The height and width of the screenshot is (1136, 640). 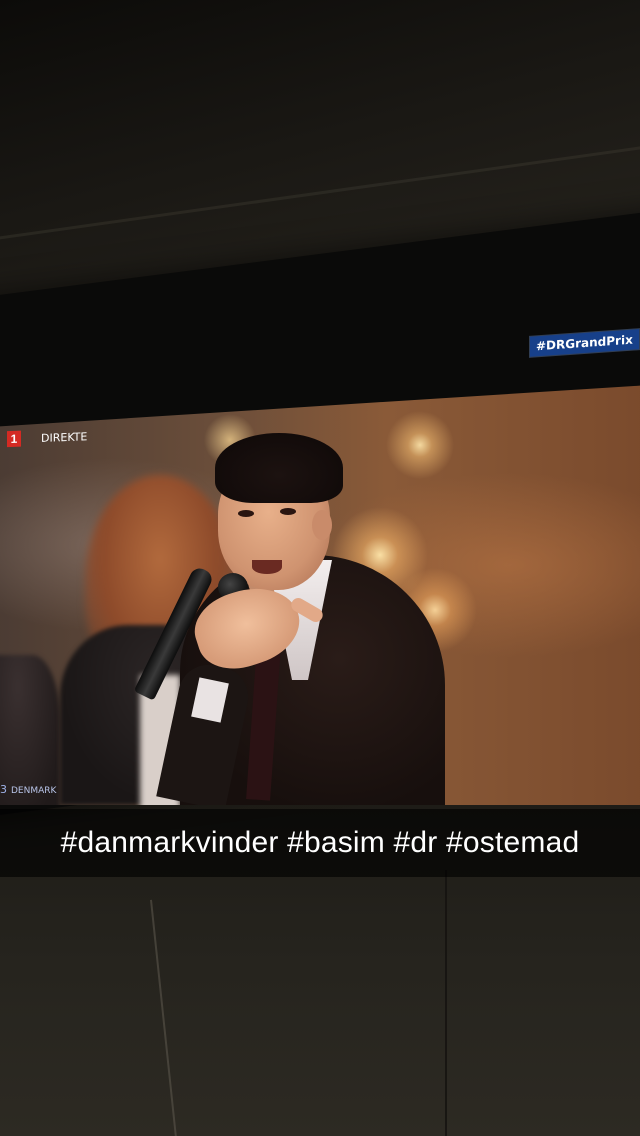 I want to click on caption-text: #danmarkvinder #basim #dr #ostemad, so click(x=320, y=842).